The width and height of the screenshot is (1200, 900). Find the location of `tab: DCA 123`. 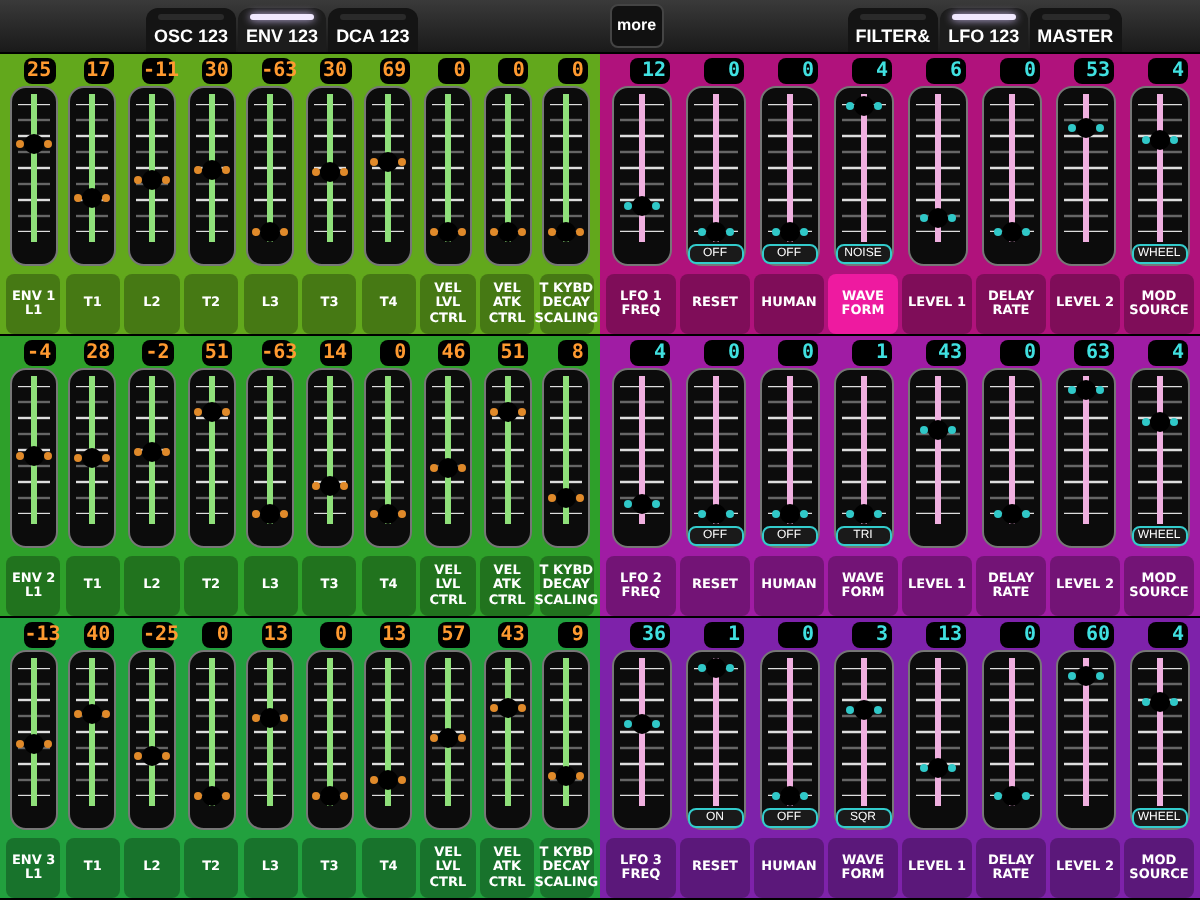

tab: DCA 123 is located at coordinates (373, 30).